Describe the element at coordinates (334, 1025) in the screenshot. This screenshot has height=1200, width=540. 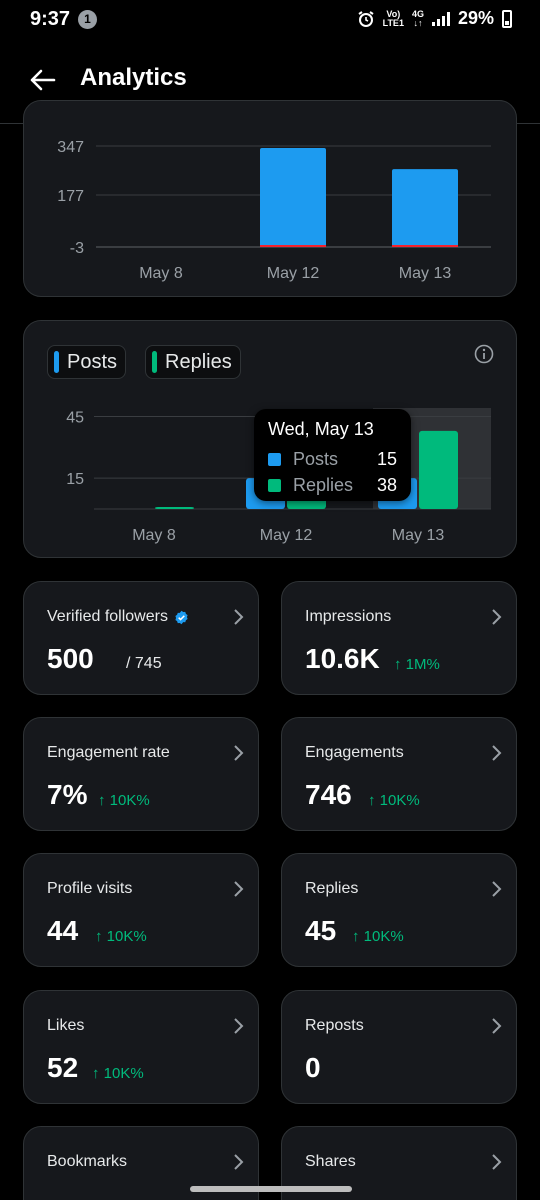
I see `stat-label: Reposts` at that location.